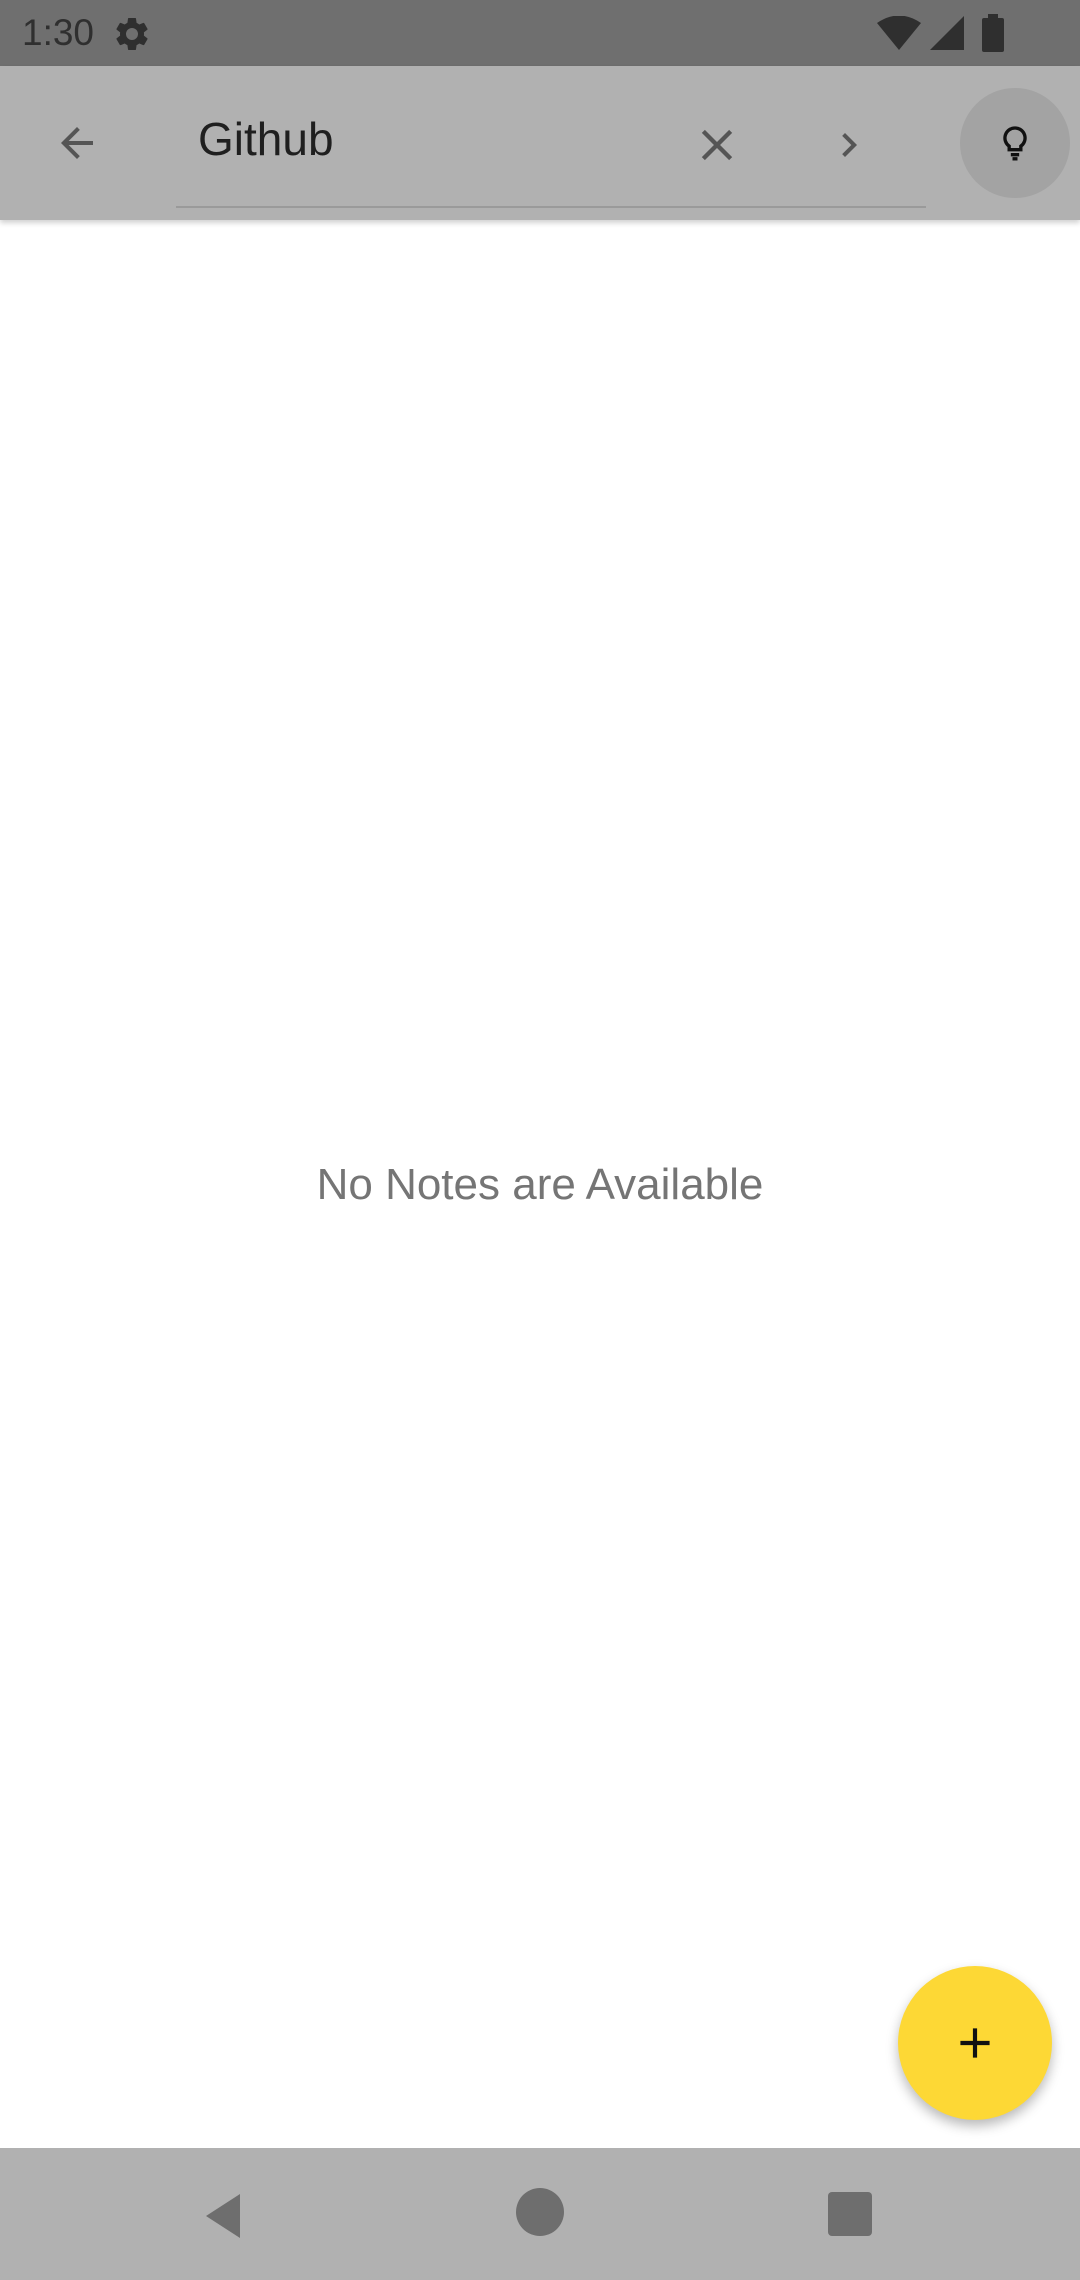  Describe the element at coordinates (540, 1184) in the screenshot. I see `empty-state-message: No Notes are Available` at that location.